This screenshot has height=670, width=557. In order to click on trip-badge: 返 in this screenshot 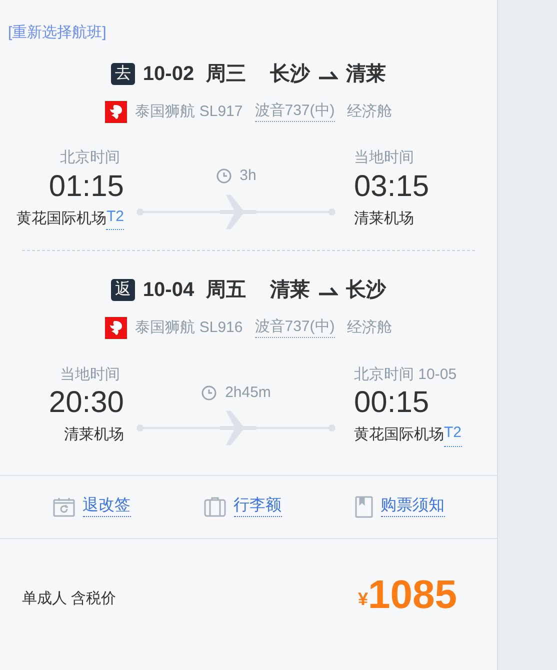, I will do `click(122, 290)`.